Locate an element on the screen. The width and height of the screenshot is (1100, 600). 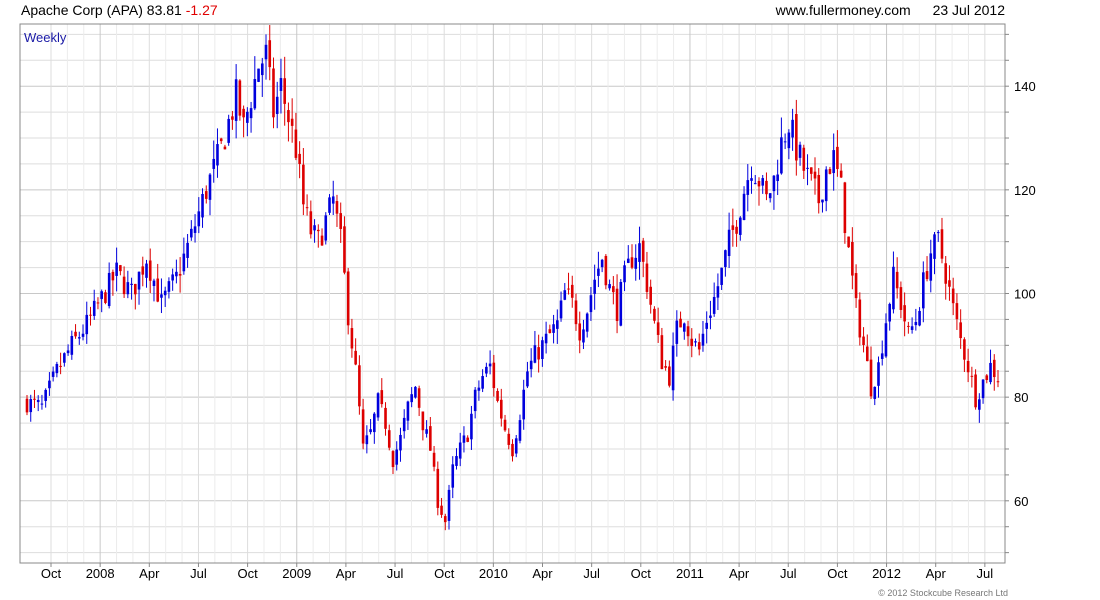
y-tick-label: 100 is located at coordinates (1025, 294).